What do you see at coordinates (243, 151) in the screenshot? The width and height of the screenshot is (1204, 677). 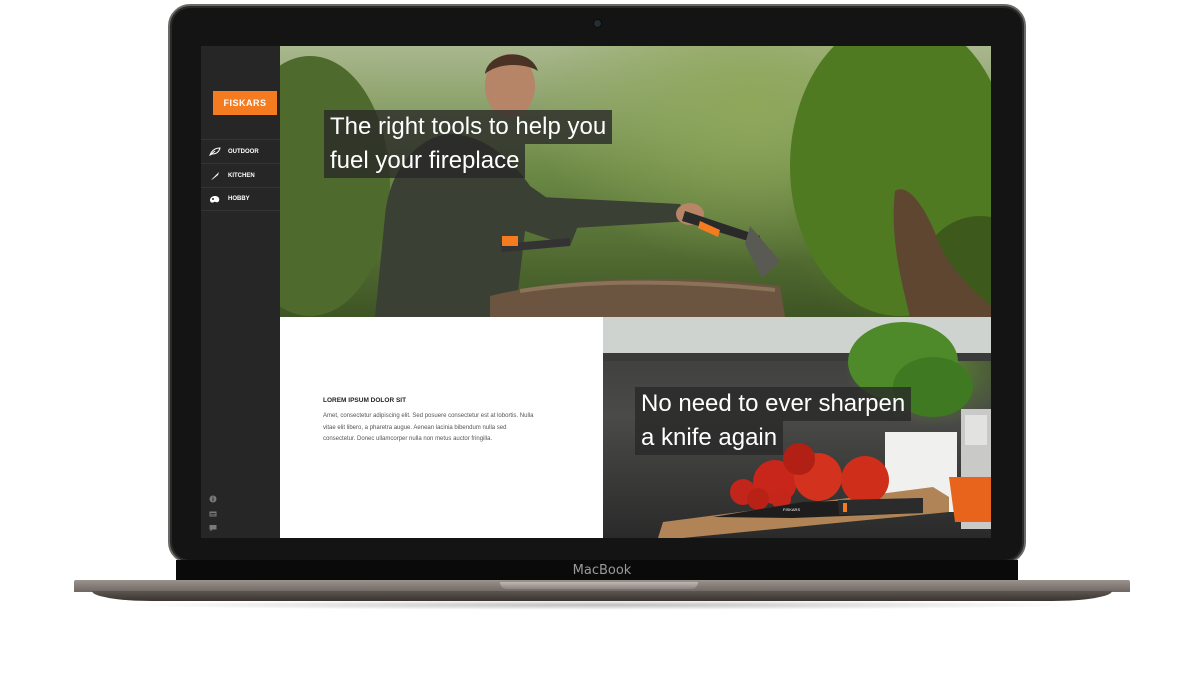 I see `sidebar-item-label: OUTDOOR` at bounding box center [243, 151].